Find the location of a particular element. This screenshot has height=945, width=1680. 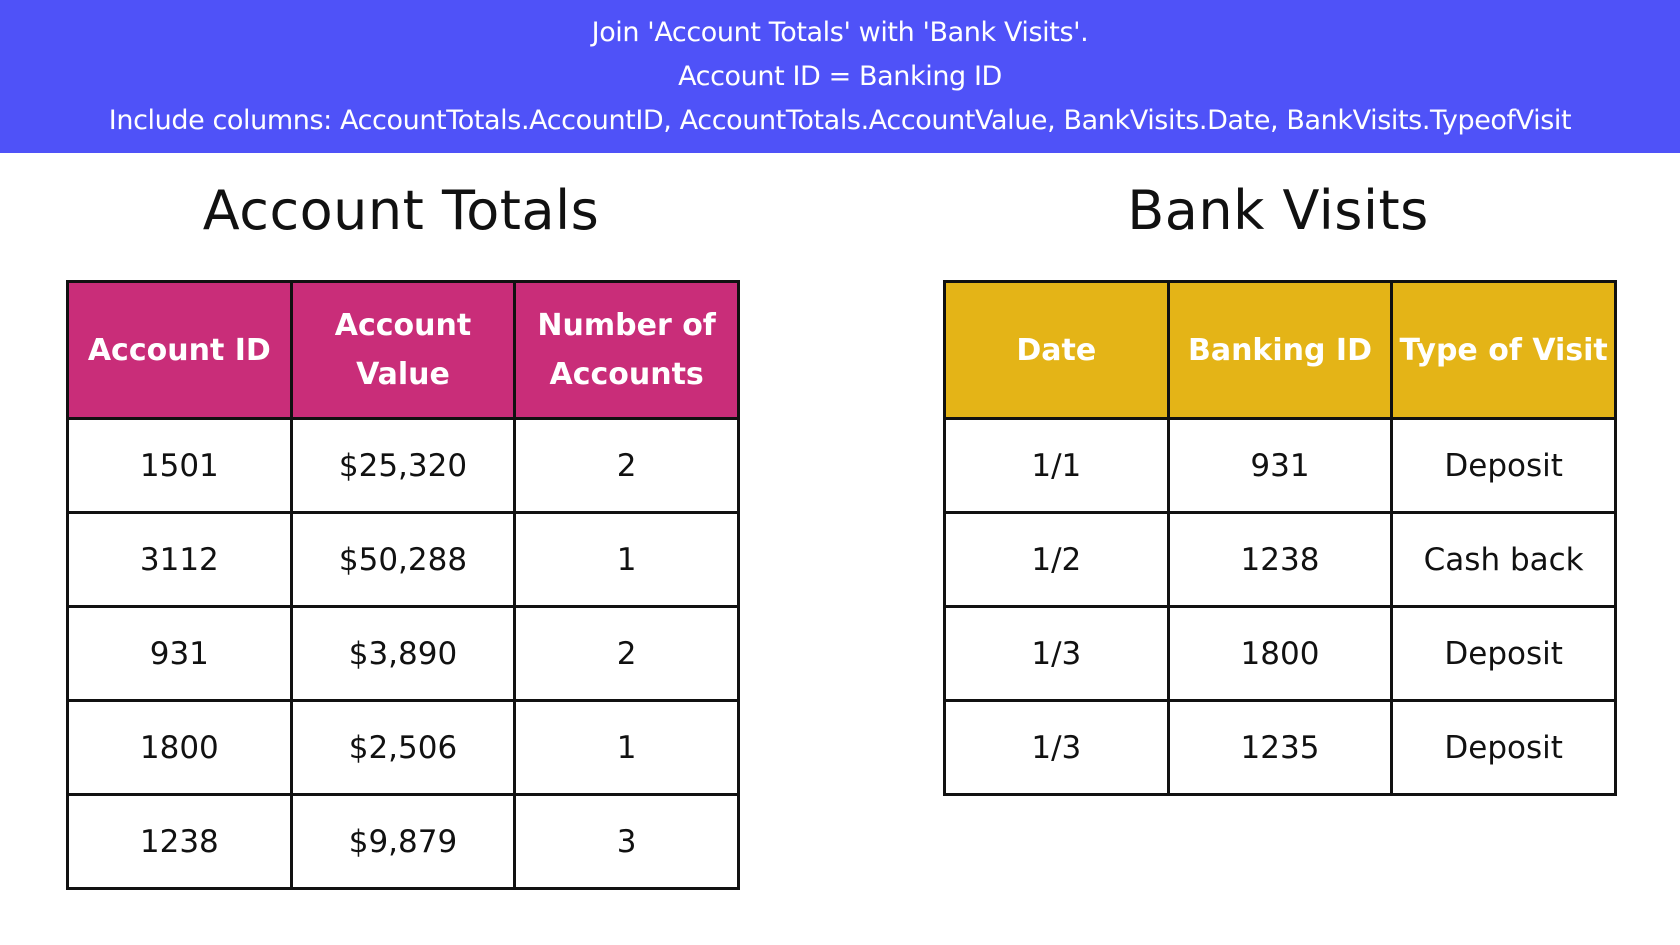

table-row: 1/2 1238 Cash back is located at coordinates (1280, 559).